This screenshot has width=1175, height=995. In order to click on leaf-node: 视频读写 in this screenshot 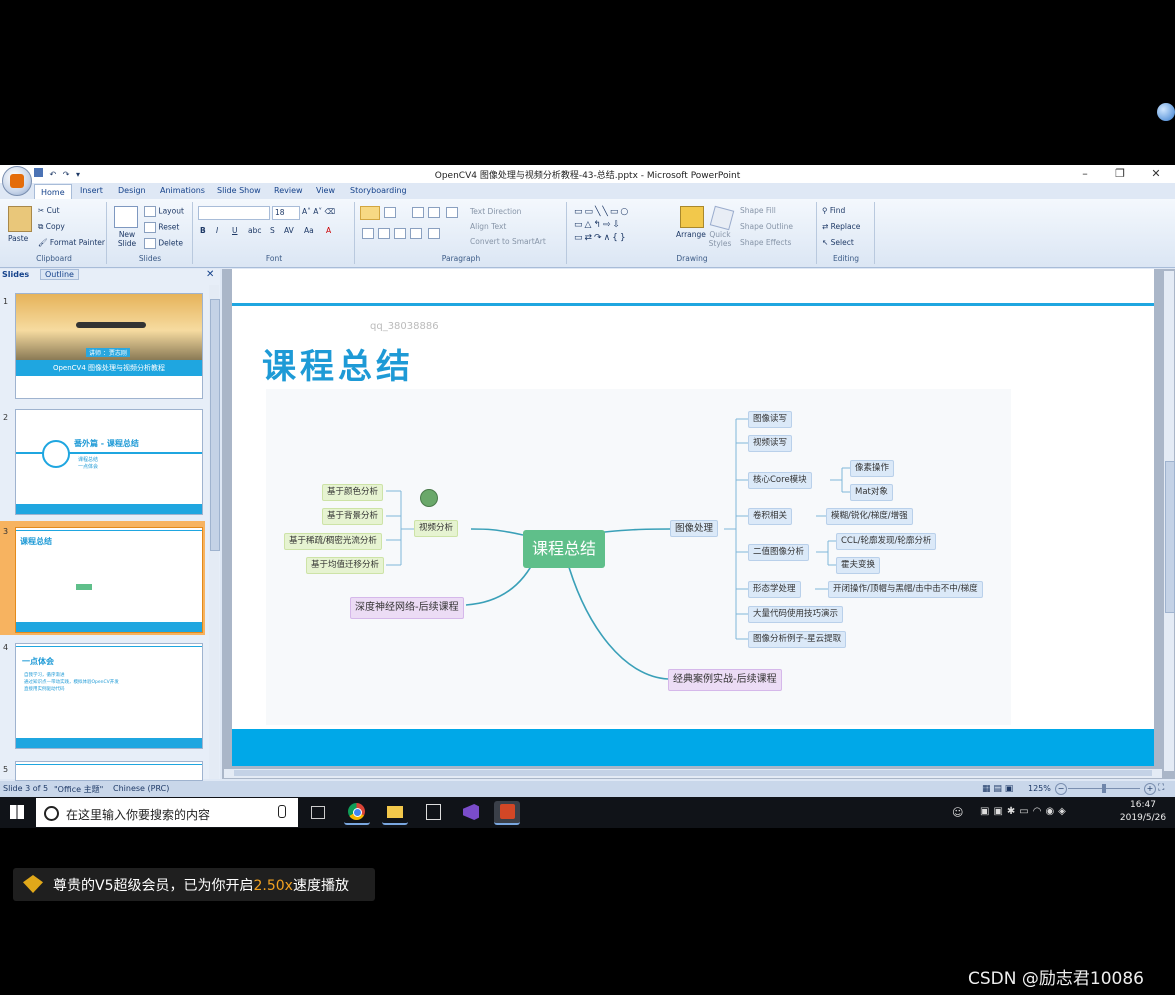, I will do `click(770, 443)`.